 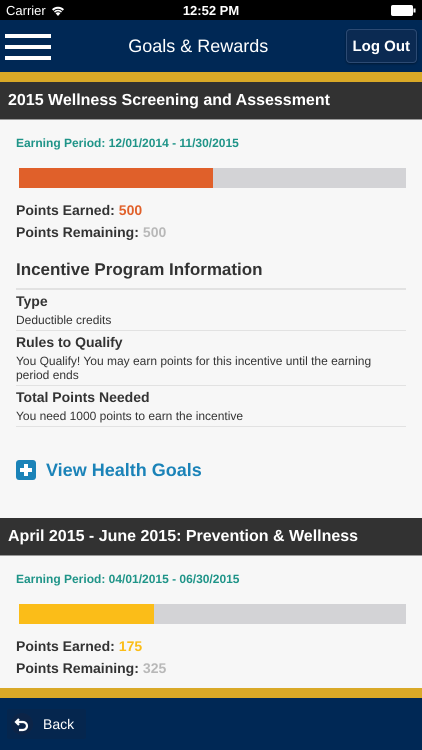 I want to click on view-health-goals-link: View Health Goals, so click(x=109, y=472).